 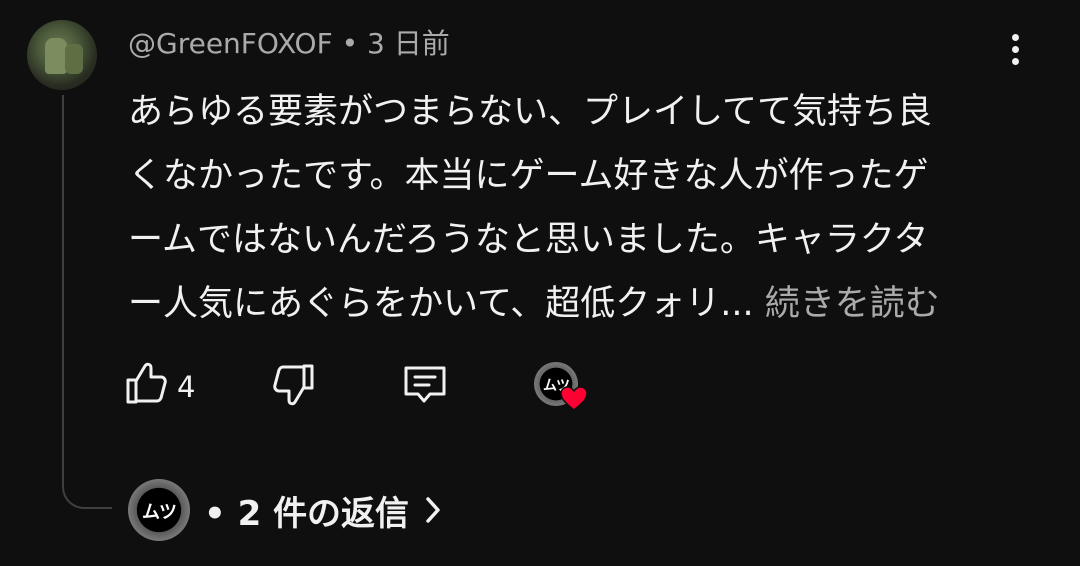 What do you see at coordinates (528, 176) in the screenshot?
I see `comment-line: くなかったです。本当にゲーム好きな人が作ったゲ` at bounding box center [528, 176].